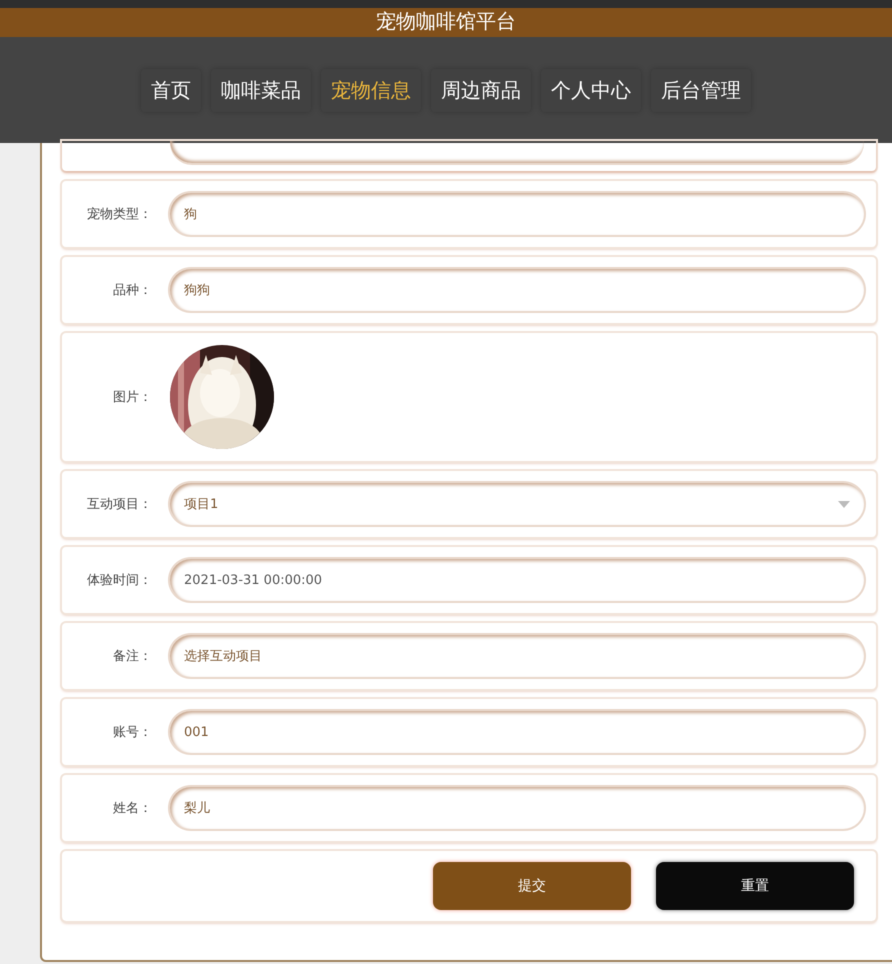 Image resolution: width=892 pixels, height=964 pixels. Describe the element at coordinates (517, 732) in the screenshot. I see `input-field: 001` at that location.